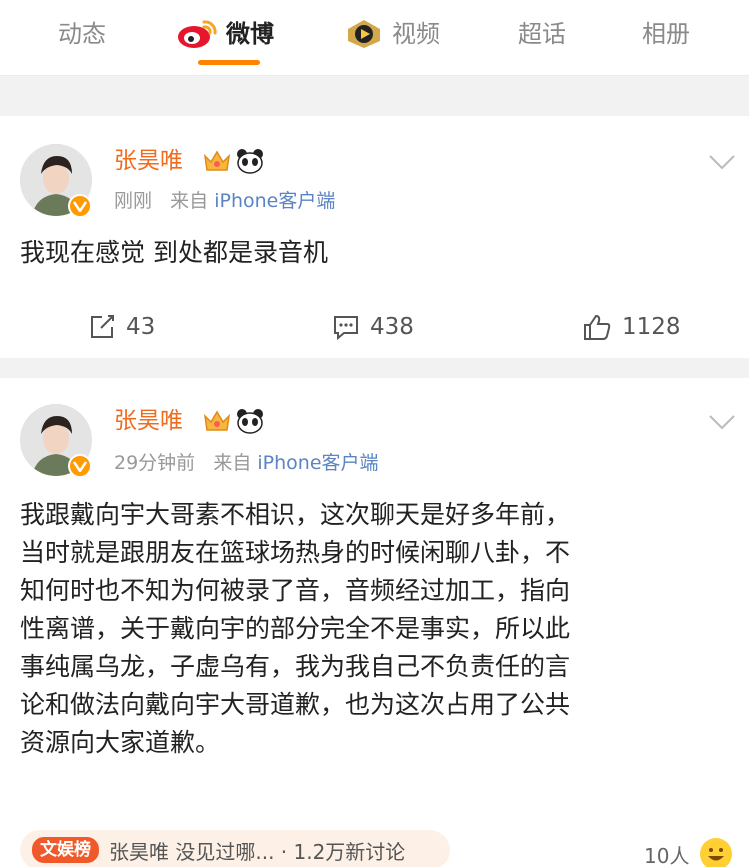 The image size is (749, 867). Describe the element at coordinates (651, 327) in the screenshot. I see `like-count: 1128` at that location.